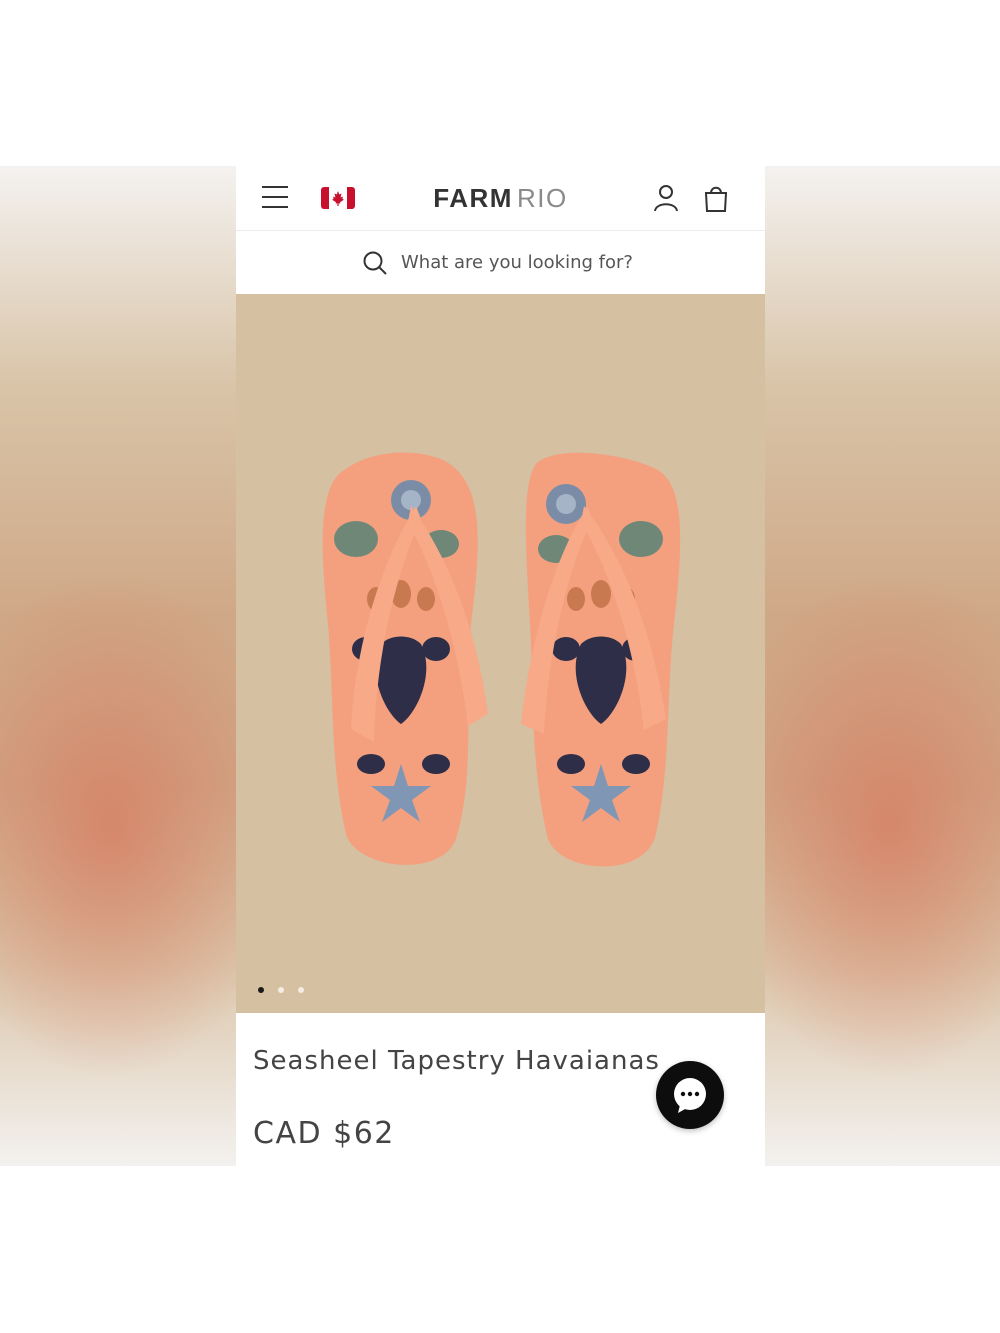 This screenshot has width=1000, height=1333. What do you see at coordinates (501, 659) in the screenshot?
I see `flip-flops-image` at bounding box center [501, 659].